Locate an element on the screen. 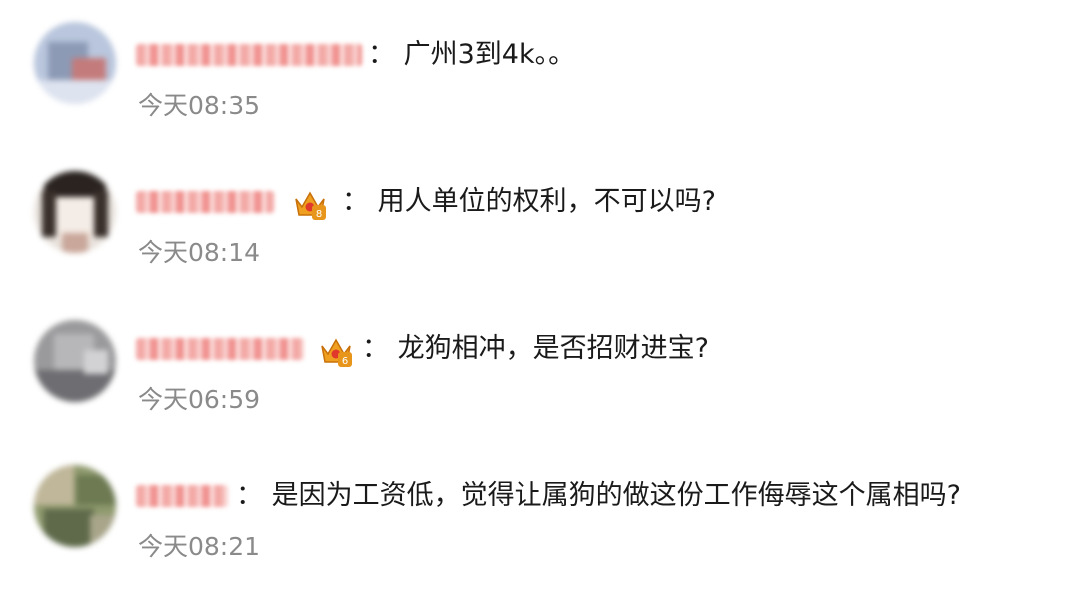  svg-text: 6 is located at coordinates (345, 361).